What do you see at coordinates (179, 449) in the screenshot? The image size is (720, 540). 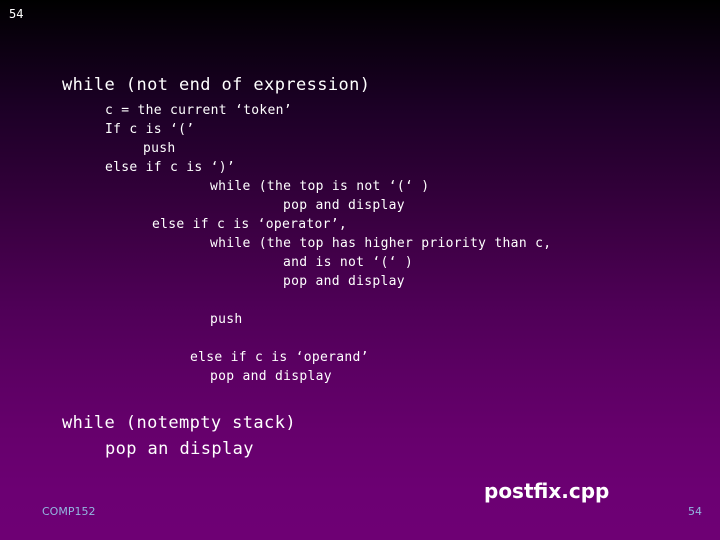 I see `code-line: pop an display` at bounding box center [179, 449].